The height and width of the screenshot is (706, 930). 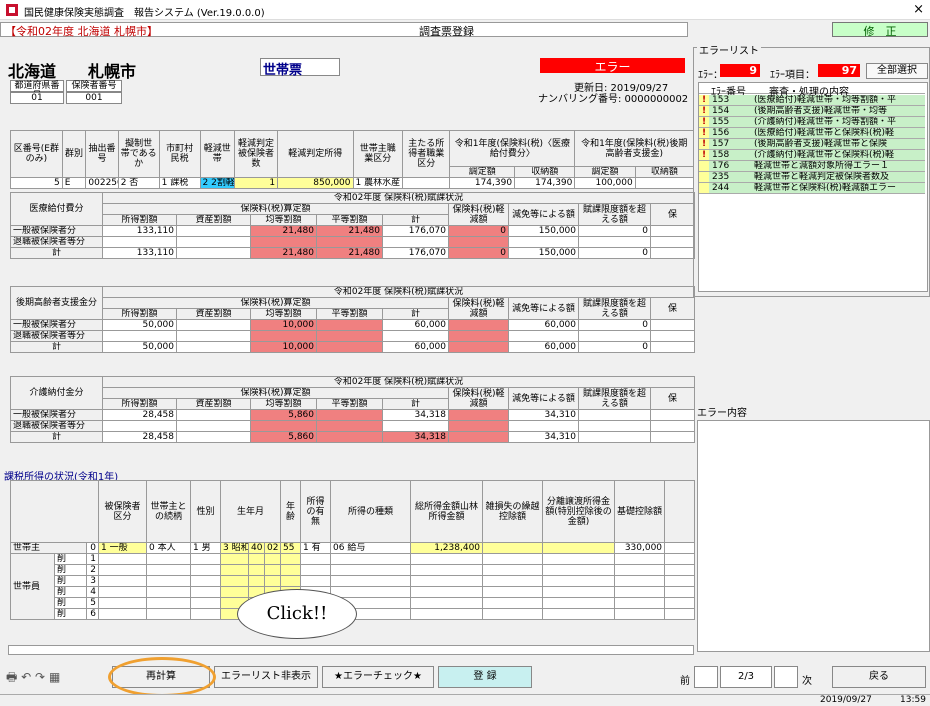 I want to click on head-job-value: 1 農林水産, so click(x=378, y=183).